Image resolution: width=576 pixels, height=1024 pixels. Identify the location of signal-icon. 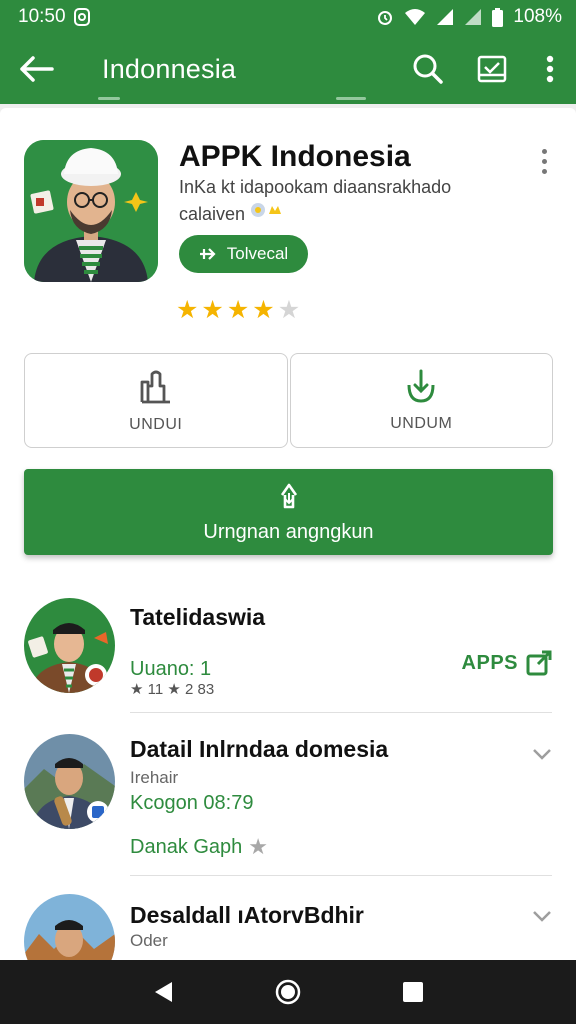
(445, 17).